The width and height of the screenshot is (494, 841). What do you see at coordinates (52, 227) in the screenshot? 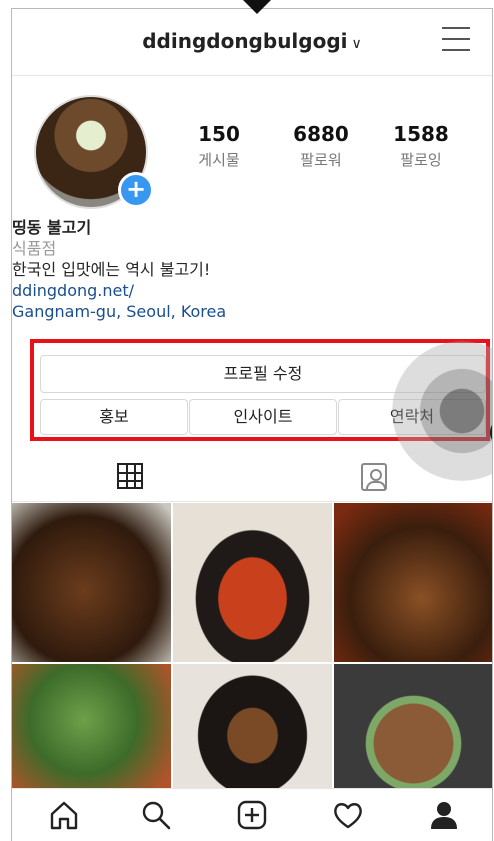
I see `profile-name: 띵동 불고기` at bounding box center [52, 227].